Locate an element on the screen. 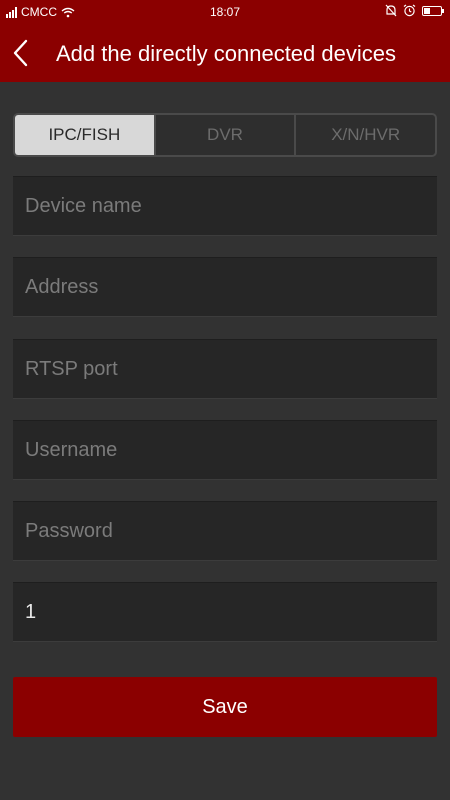 This screenshot has height=800, width=450. title-bar: Add the directly connected devices is located at coordinates (225, 53).